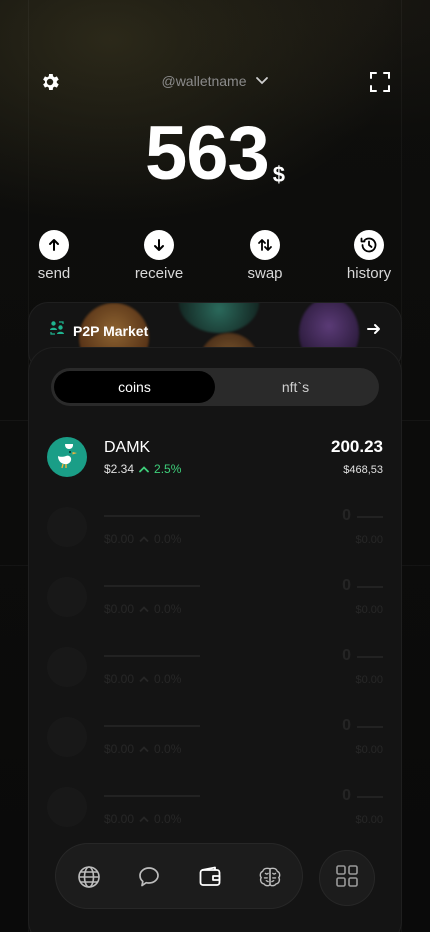  Describe the element at coordinates (262, 81) in the screenshot. I see `chevron-down-icon` at that location.